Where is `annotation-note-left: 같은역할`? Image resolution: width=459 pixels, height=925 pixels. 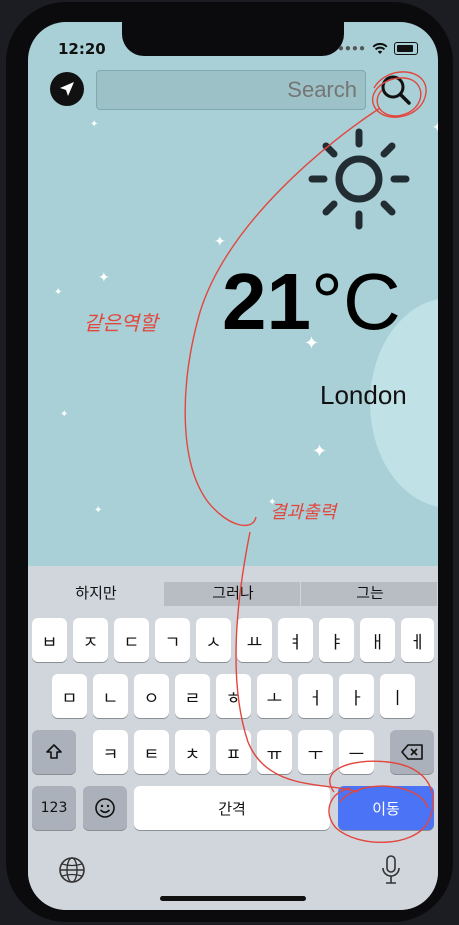
annotation-note-left: 같은역할 is located at coordinates (122, 323).